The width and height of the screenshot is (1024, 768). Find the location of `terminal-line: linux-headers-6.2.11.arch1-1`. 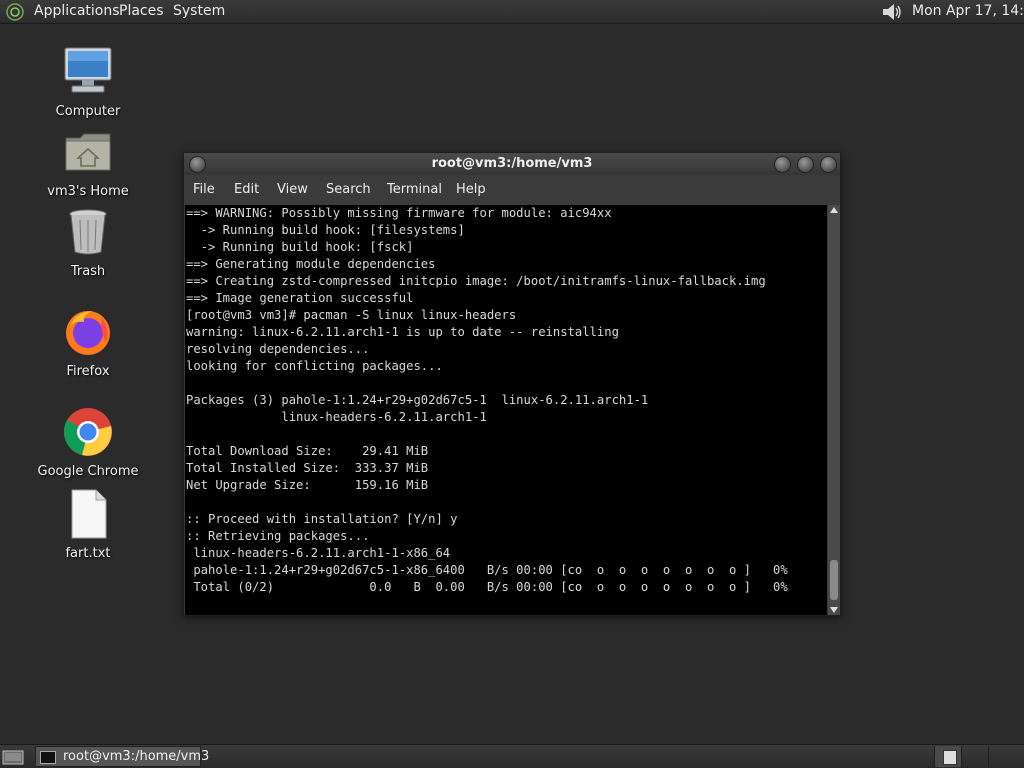

terminal-line: linux-headers-6.2.11.arch1-1 is located at coordinates (336, 417).